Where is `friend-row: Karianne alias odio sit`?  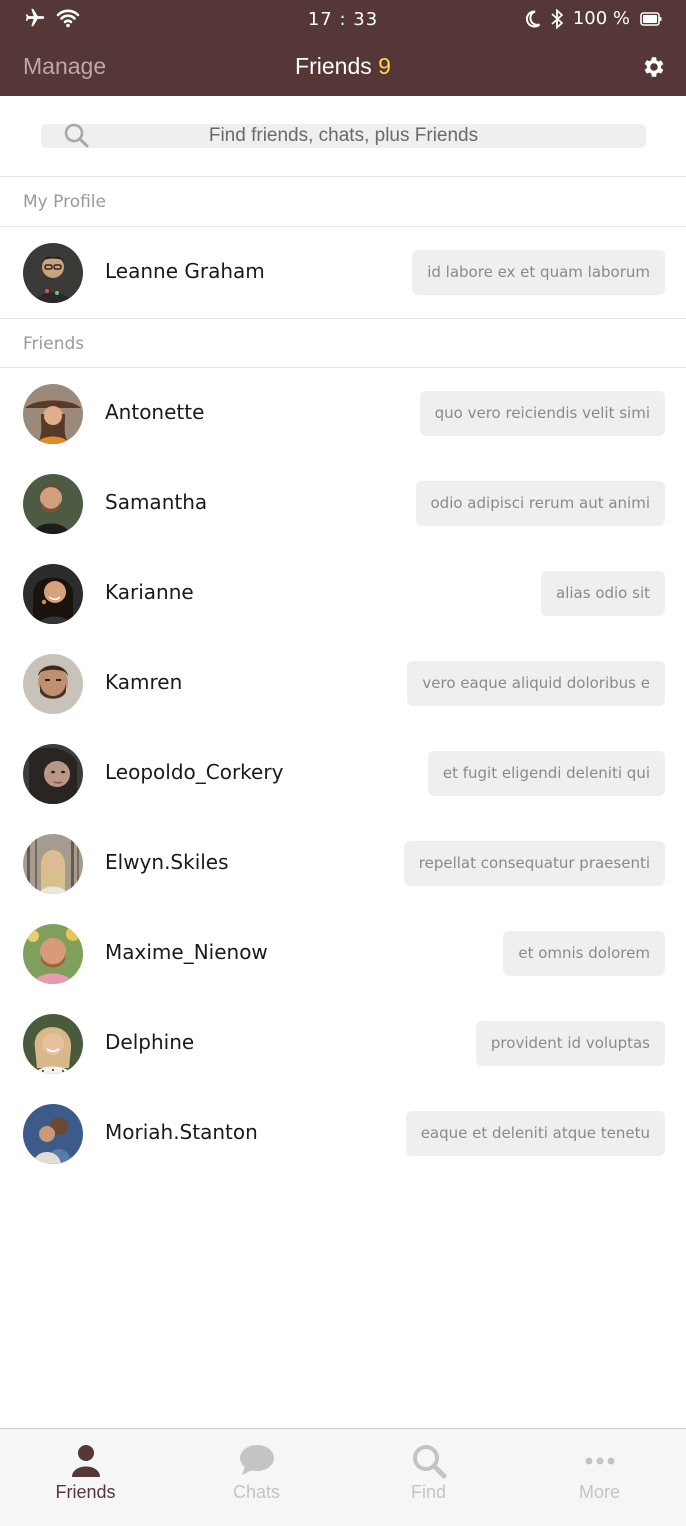
friend-row: Karianne alias odio sit is located at coordinates (343, 594).